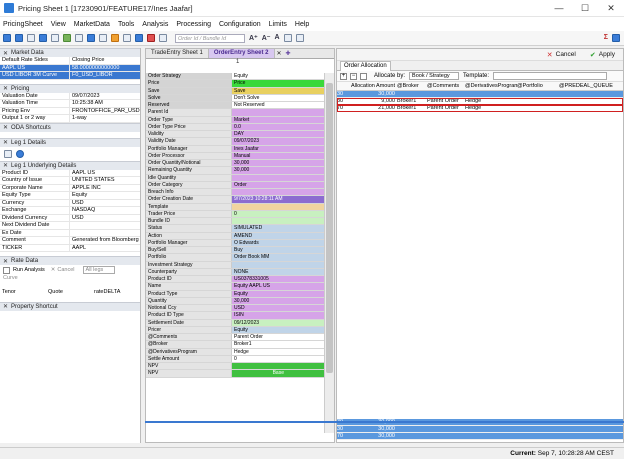 The image size is (624, 459). Describe the element at coordinates (70, 96) in the screenshot. I see `property-row: Valuation Date 09/07/2023` at that location.